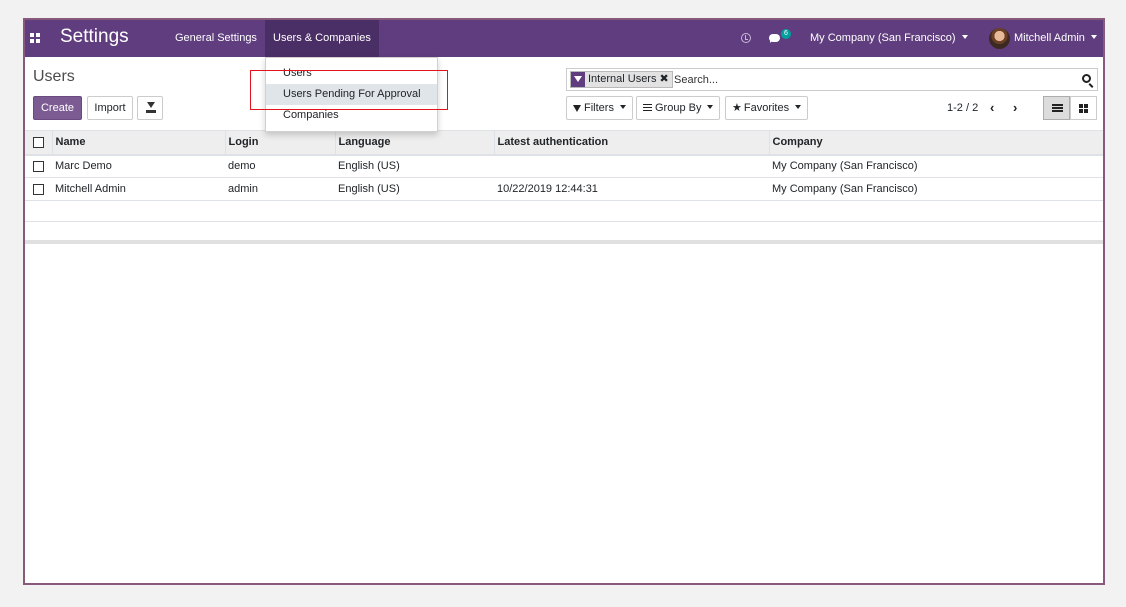 This screenshot has height=607, width=1126. I want to click on search-facet: Internal Users ✖, so click(621, 79).